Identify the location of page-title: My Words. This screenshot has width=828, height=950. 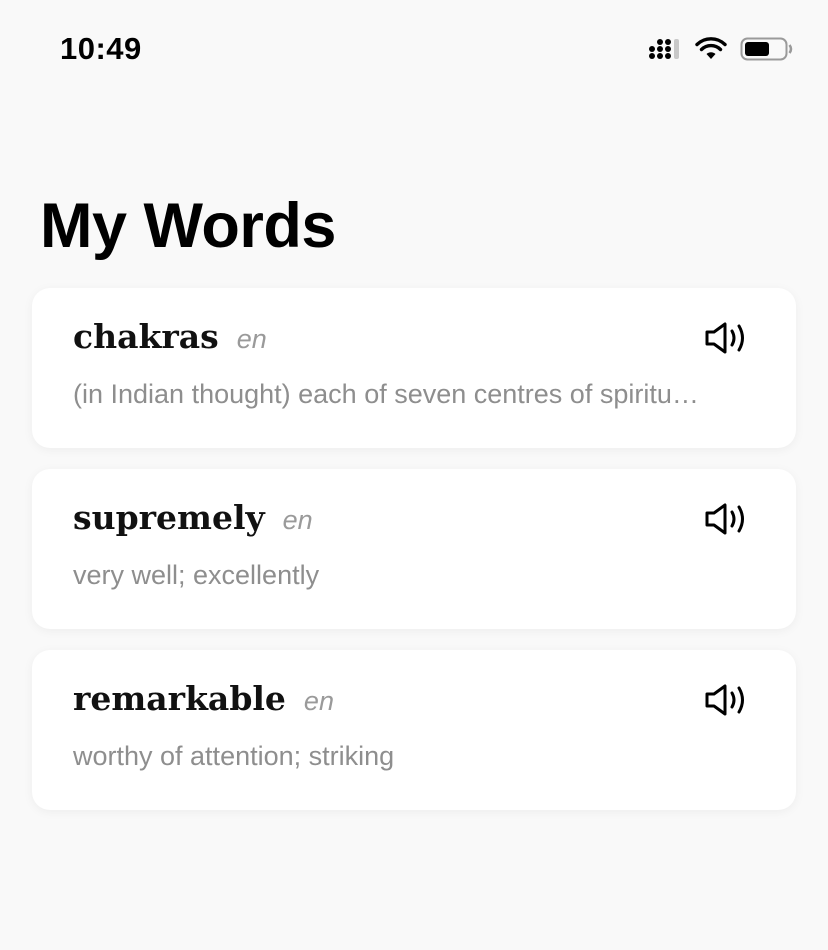
(188, 226).